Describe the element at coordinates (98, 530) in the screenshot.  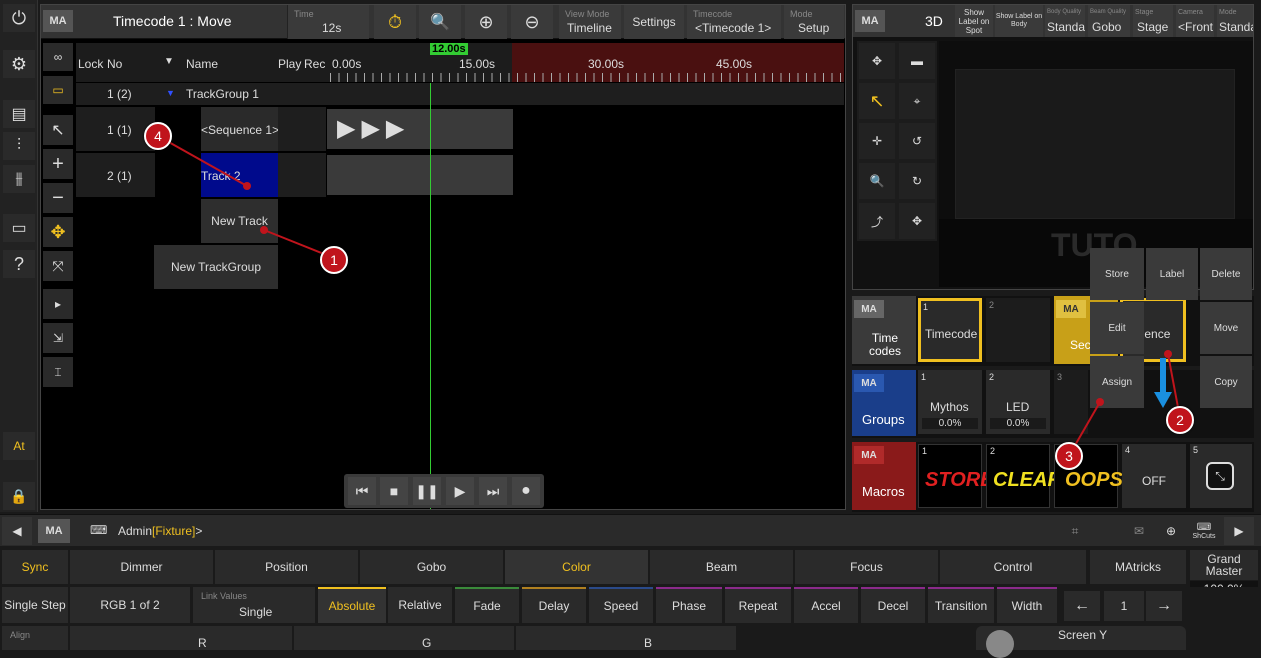
I see `keyboard-icon: ⌨` at that location.